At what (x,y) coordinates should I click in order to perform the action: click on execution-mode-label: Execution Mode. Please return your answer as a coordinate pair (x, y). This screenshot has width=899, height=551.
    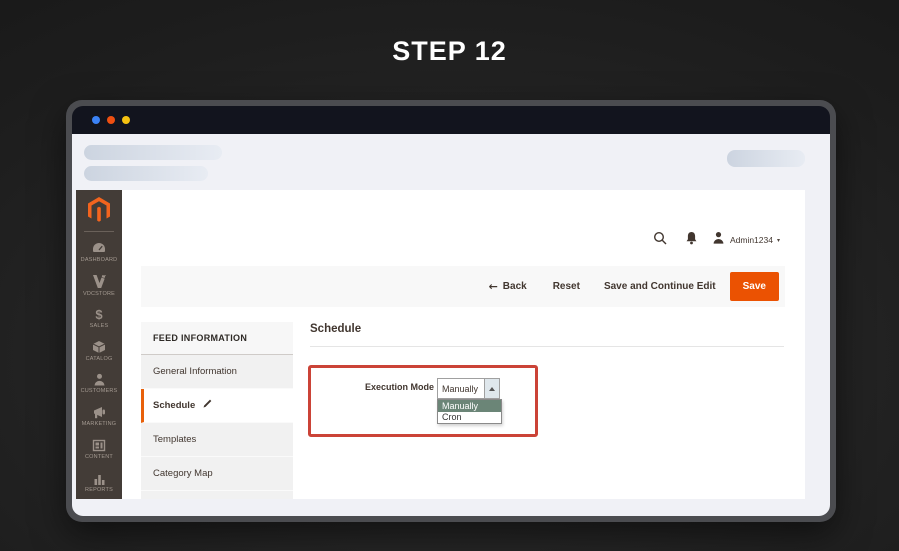
    Looking at the image, I should click on (399, 387).